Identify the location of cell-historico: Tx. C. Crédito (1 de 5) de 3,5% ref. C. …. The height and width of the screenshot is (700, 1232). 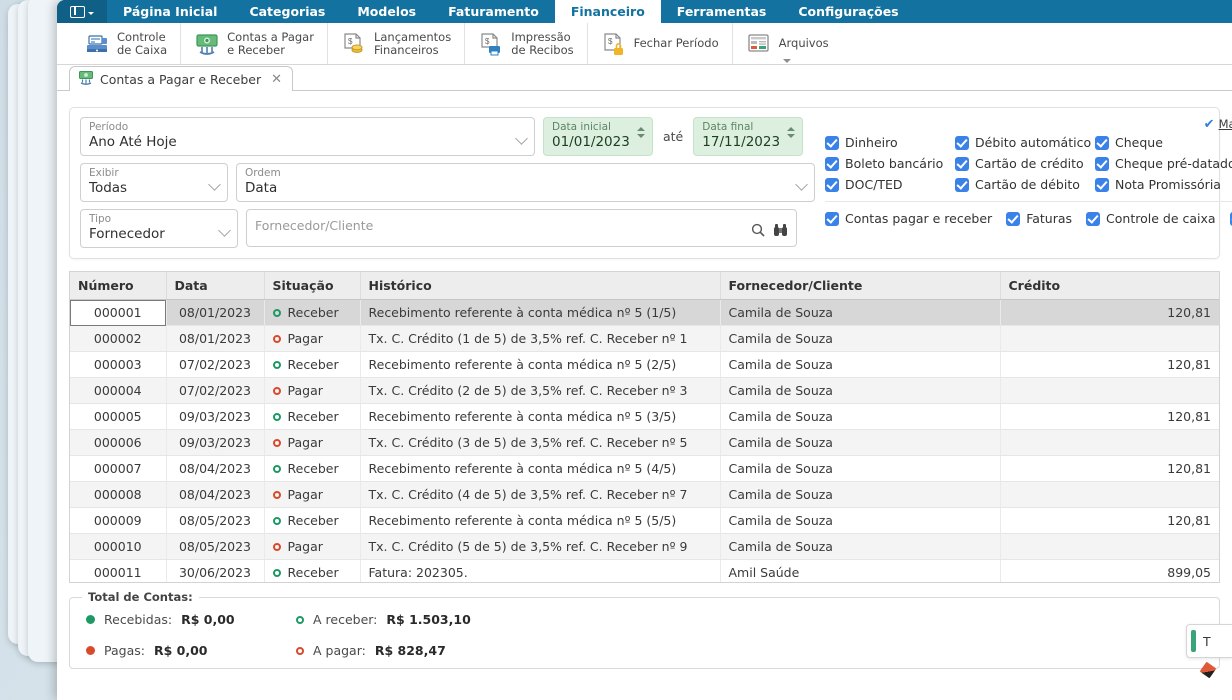
(540, 338).